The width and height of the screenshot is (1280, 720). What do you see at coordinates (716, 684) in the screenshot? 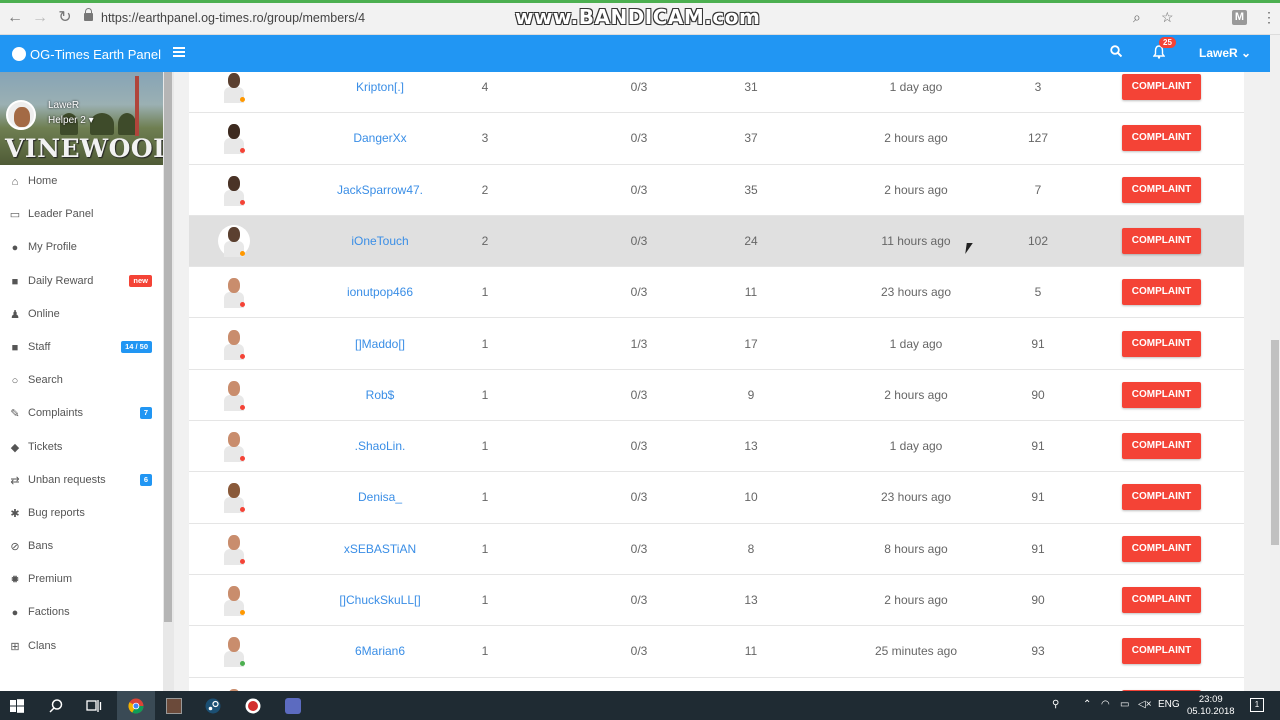
I see `table-row: BuNoT10/352 hours ago90COMPLAINT` at bounding box center [716, 684].